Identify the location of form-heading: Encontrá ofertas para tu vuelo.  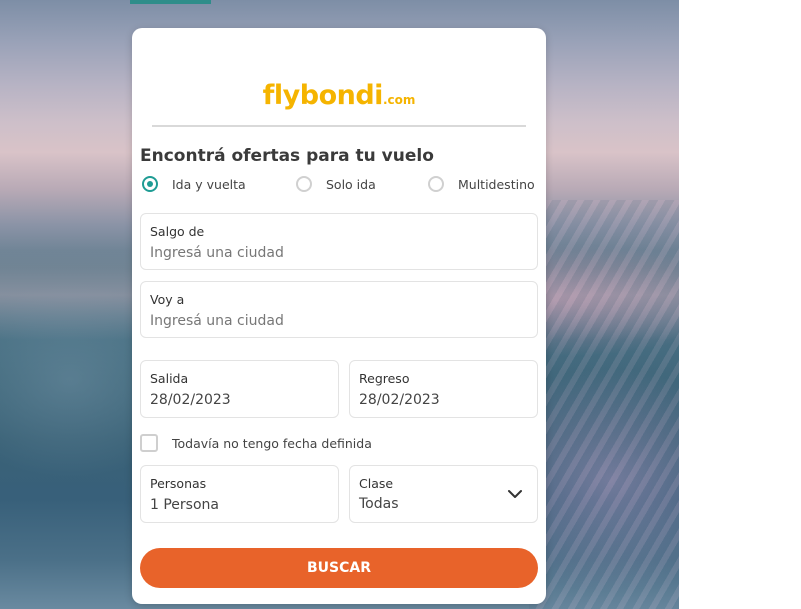
(287, 156).